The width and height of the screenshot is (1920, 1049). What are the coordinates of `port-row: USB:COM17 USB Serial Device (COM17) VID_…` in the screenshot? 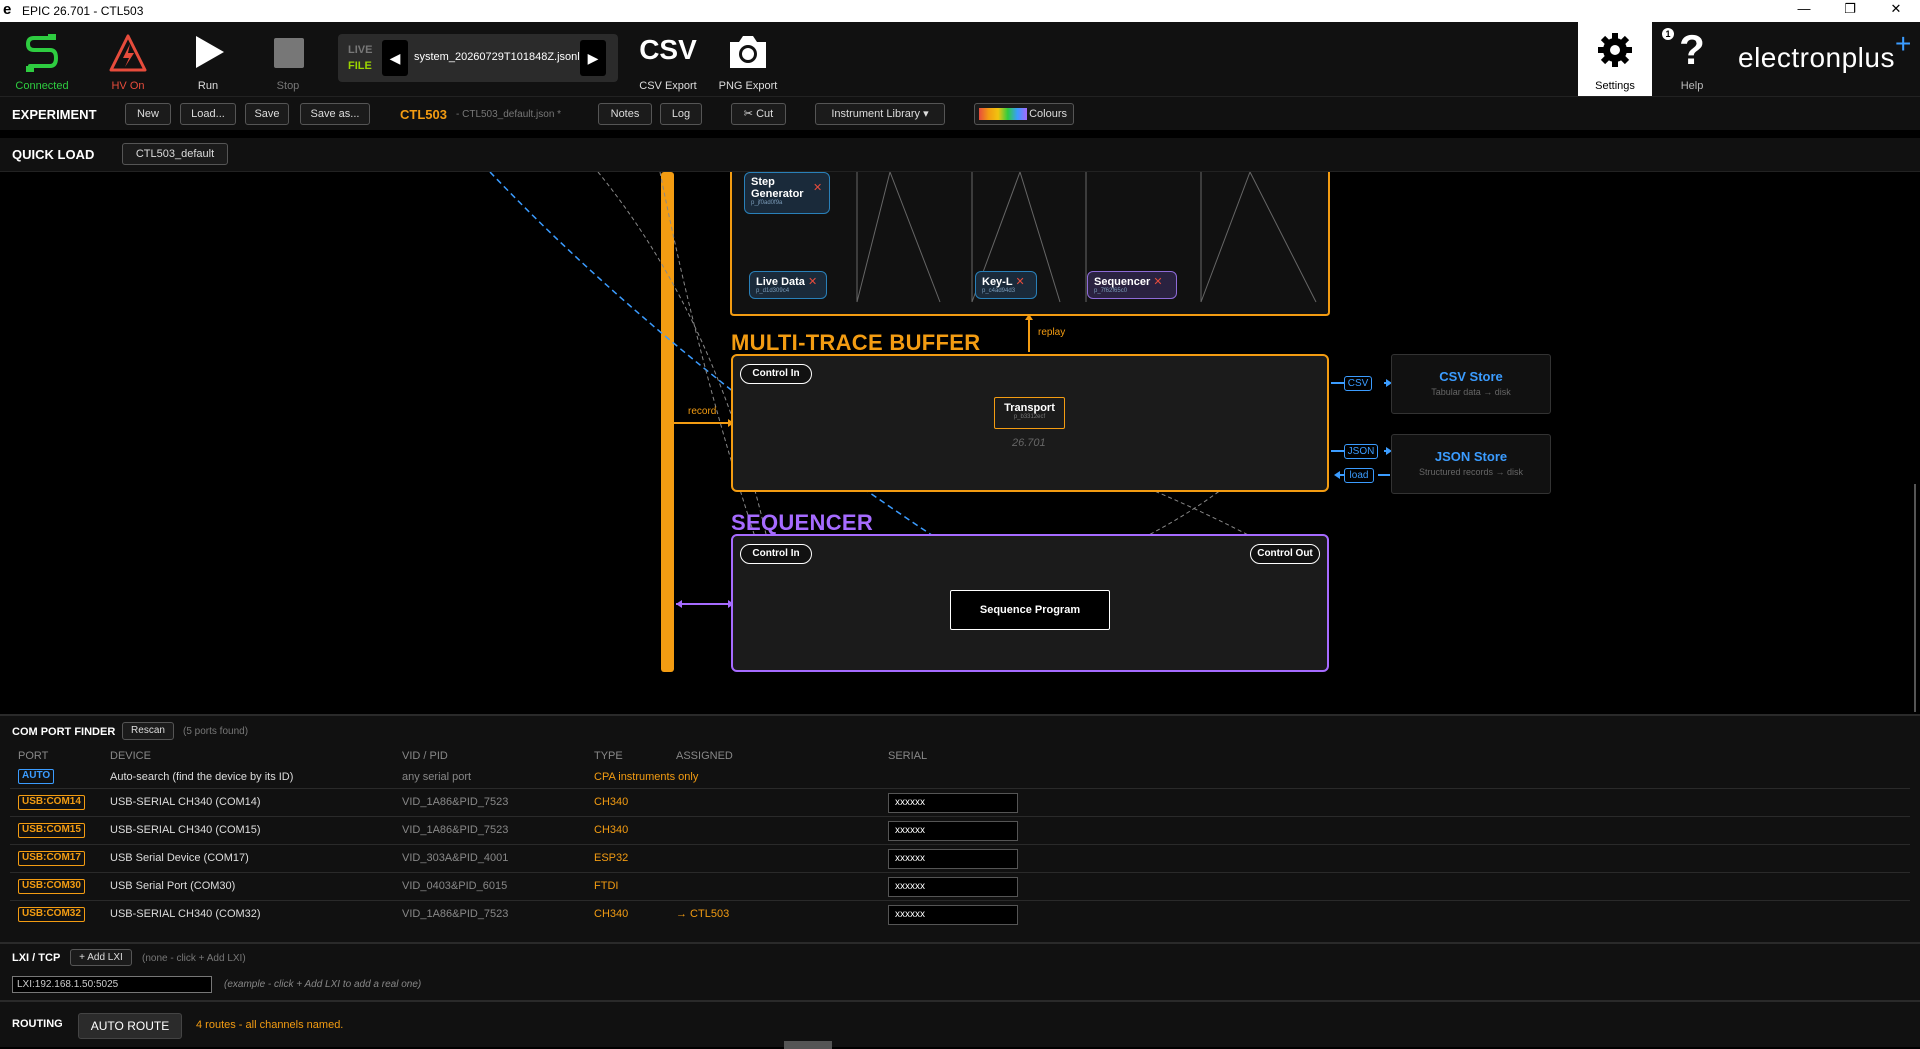 It's located at (960, 858).